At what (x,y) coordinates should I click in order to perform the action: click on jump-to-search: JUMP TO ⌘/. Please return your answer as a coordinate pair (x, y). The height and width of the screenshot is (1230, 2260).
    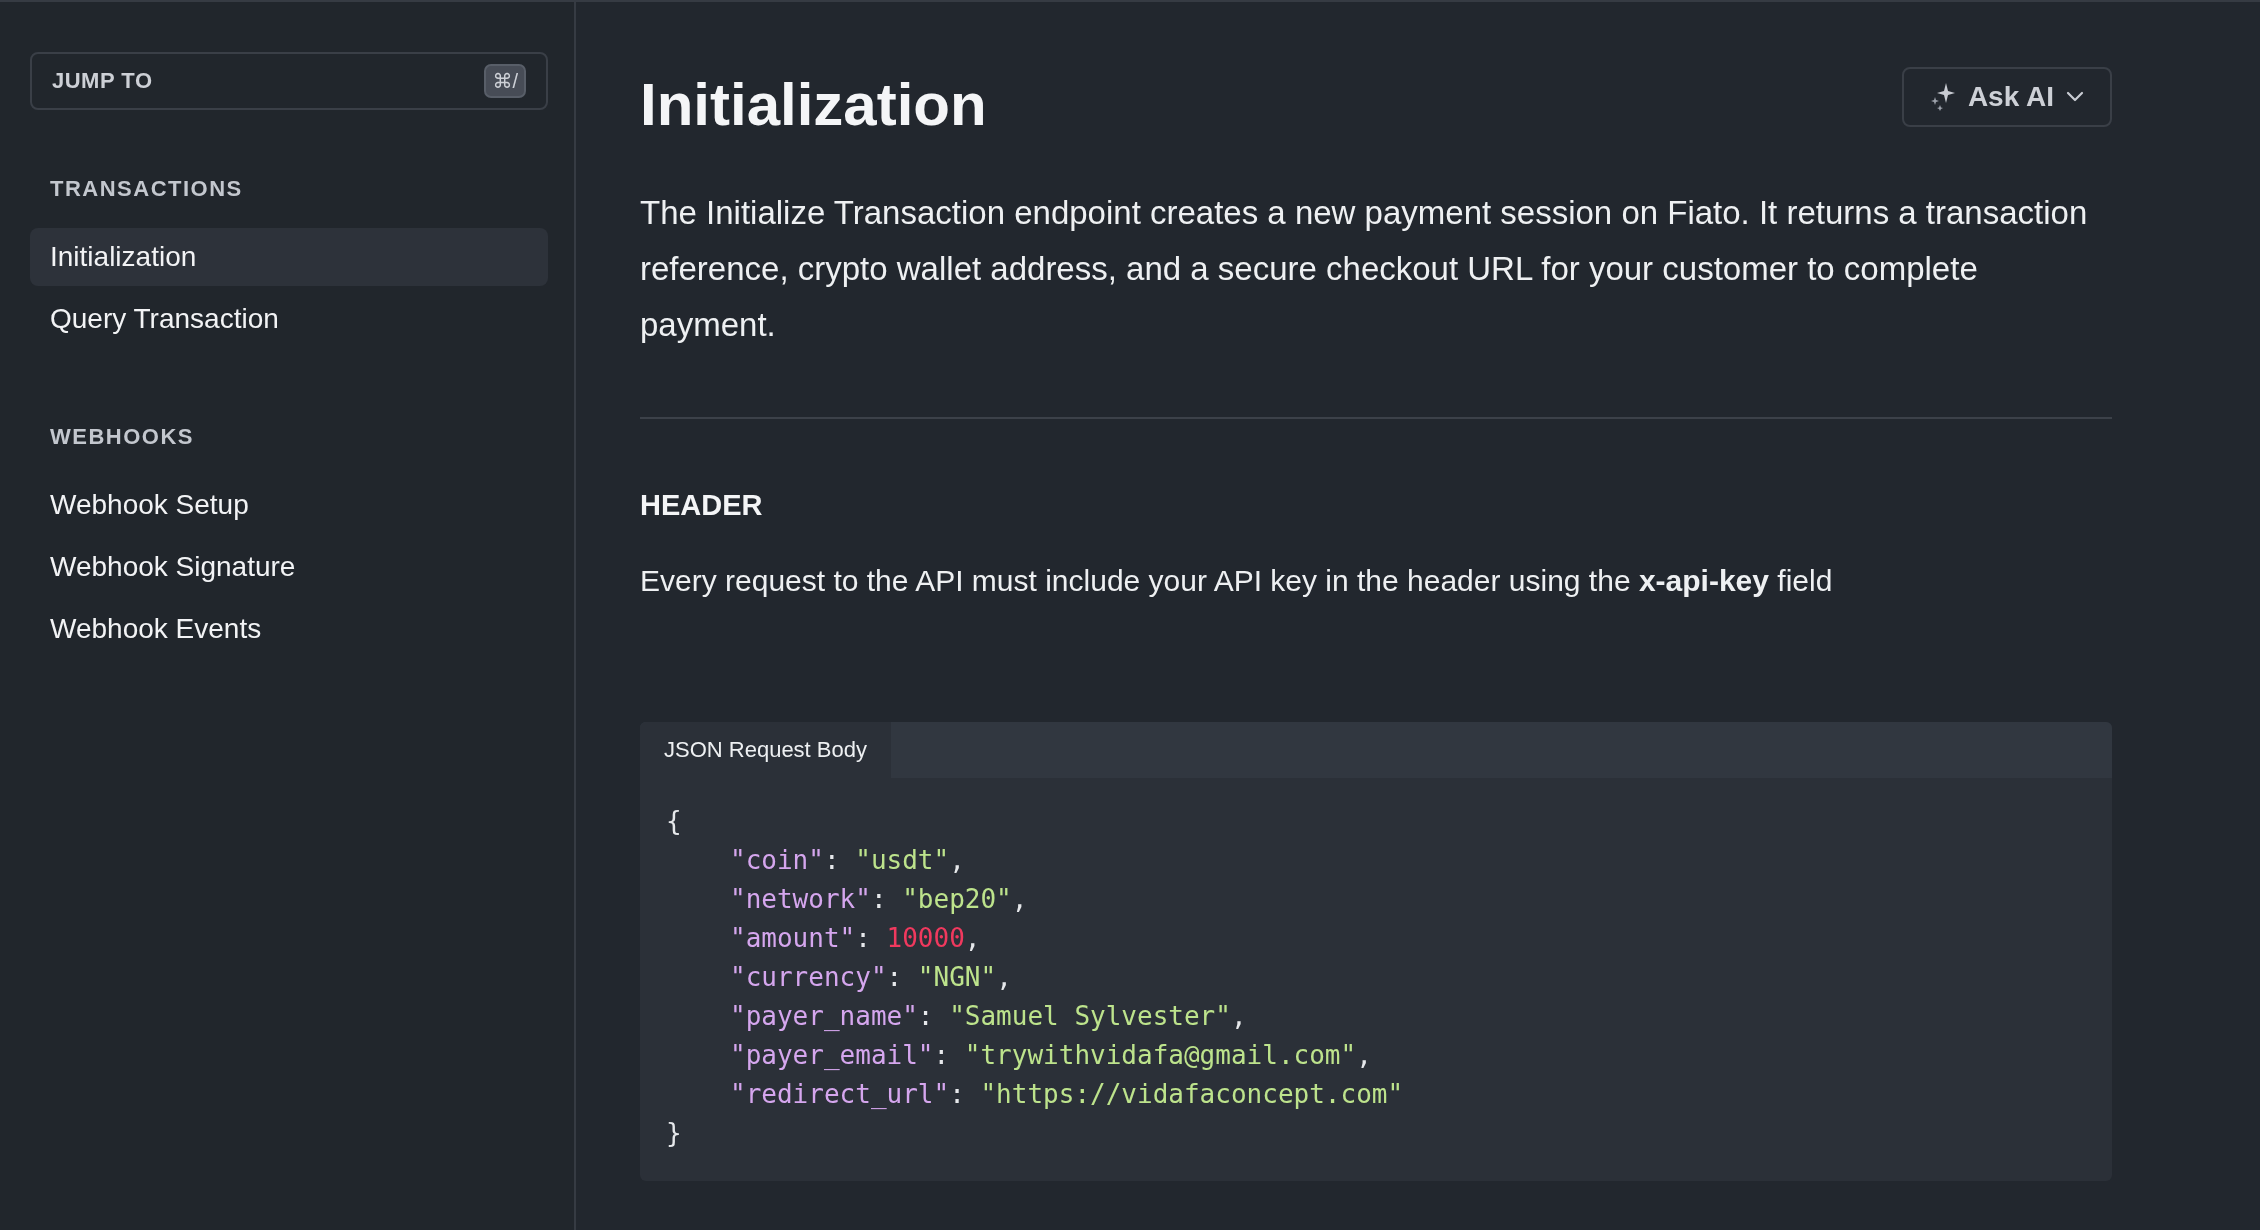
    Looking at the image, I should click on (289, 81).